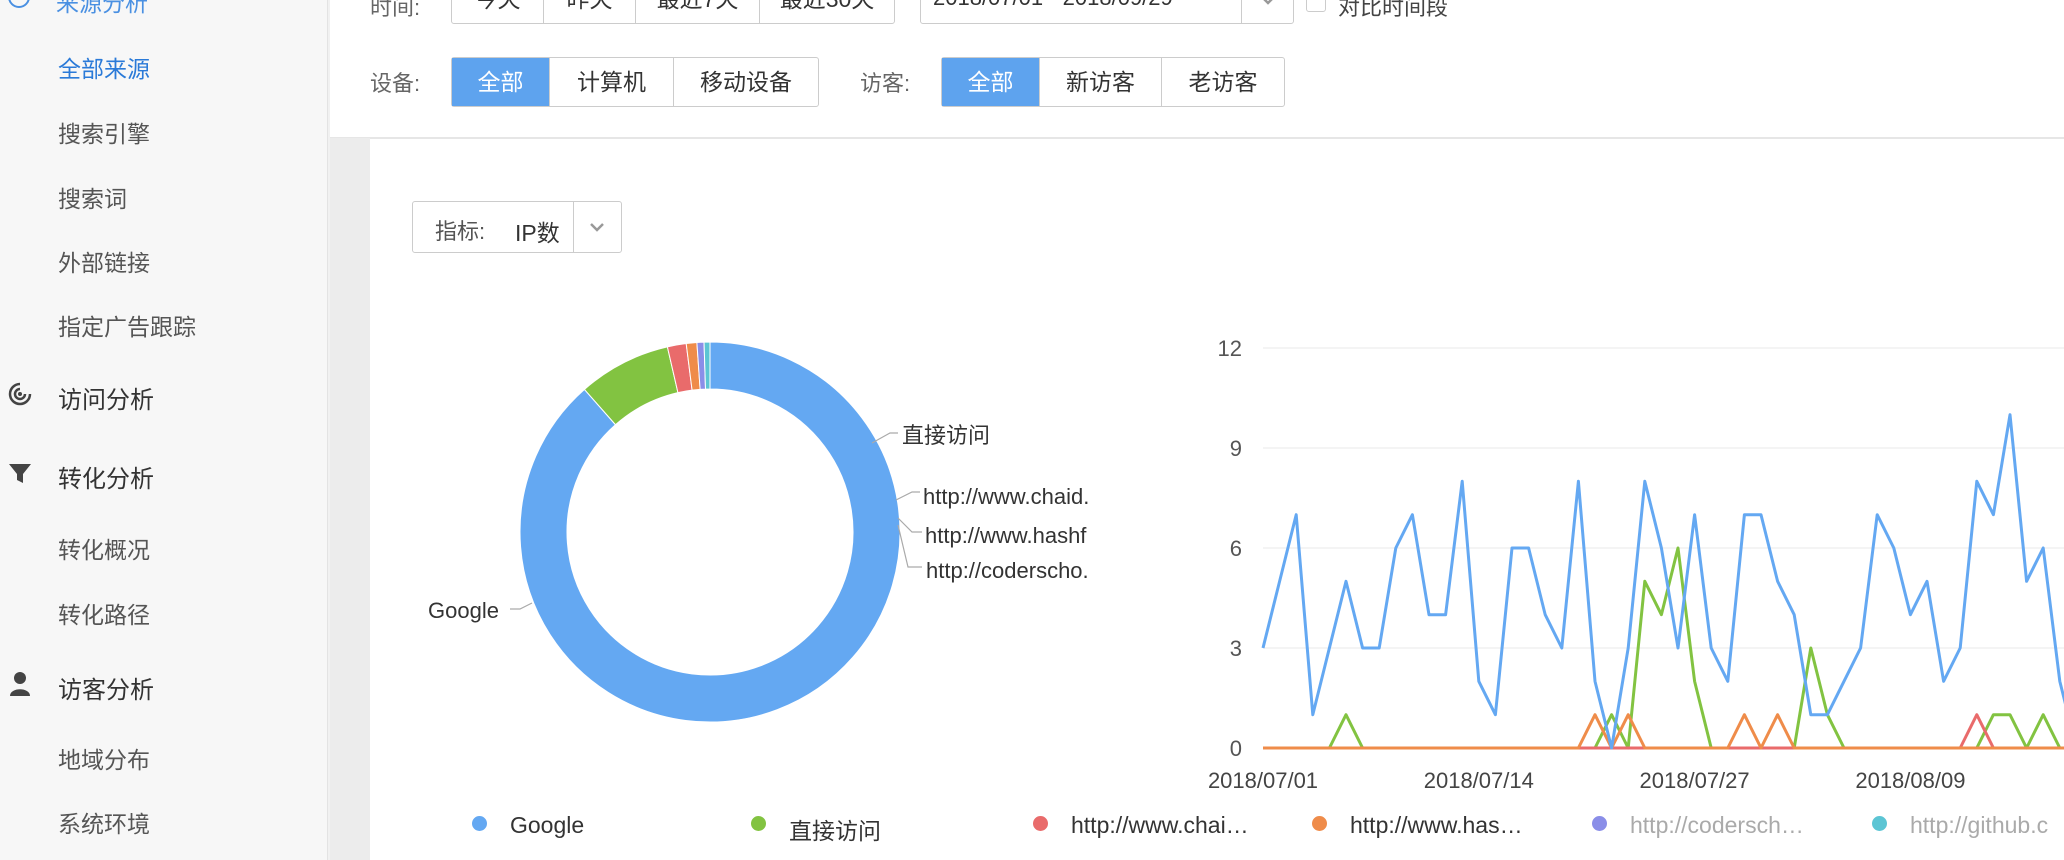  Describe the element at coordinates (1236, 548) in the screenshot. I see `y-tick-label: 6` at that location.